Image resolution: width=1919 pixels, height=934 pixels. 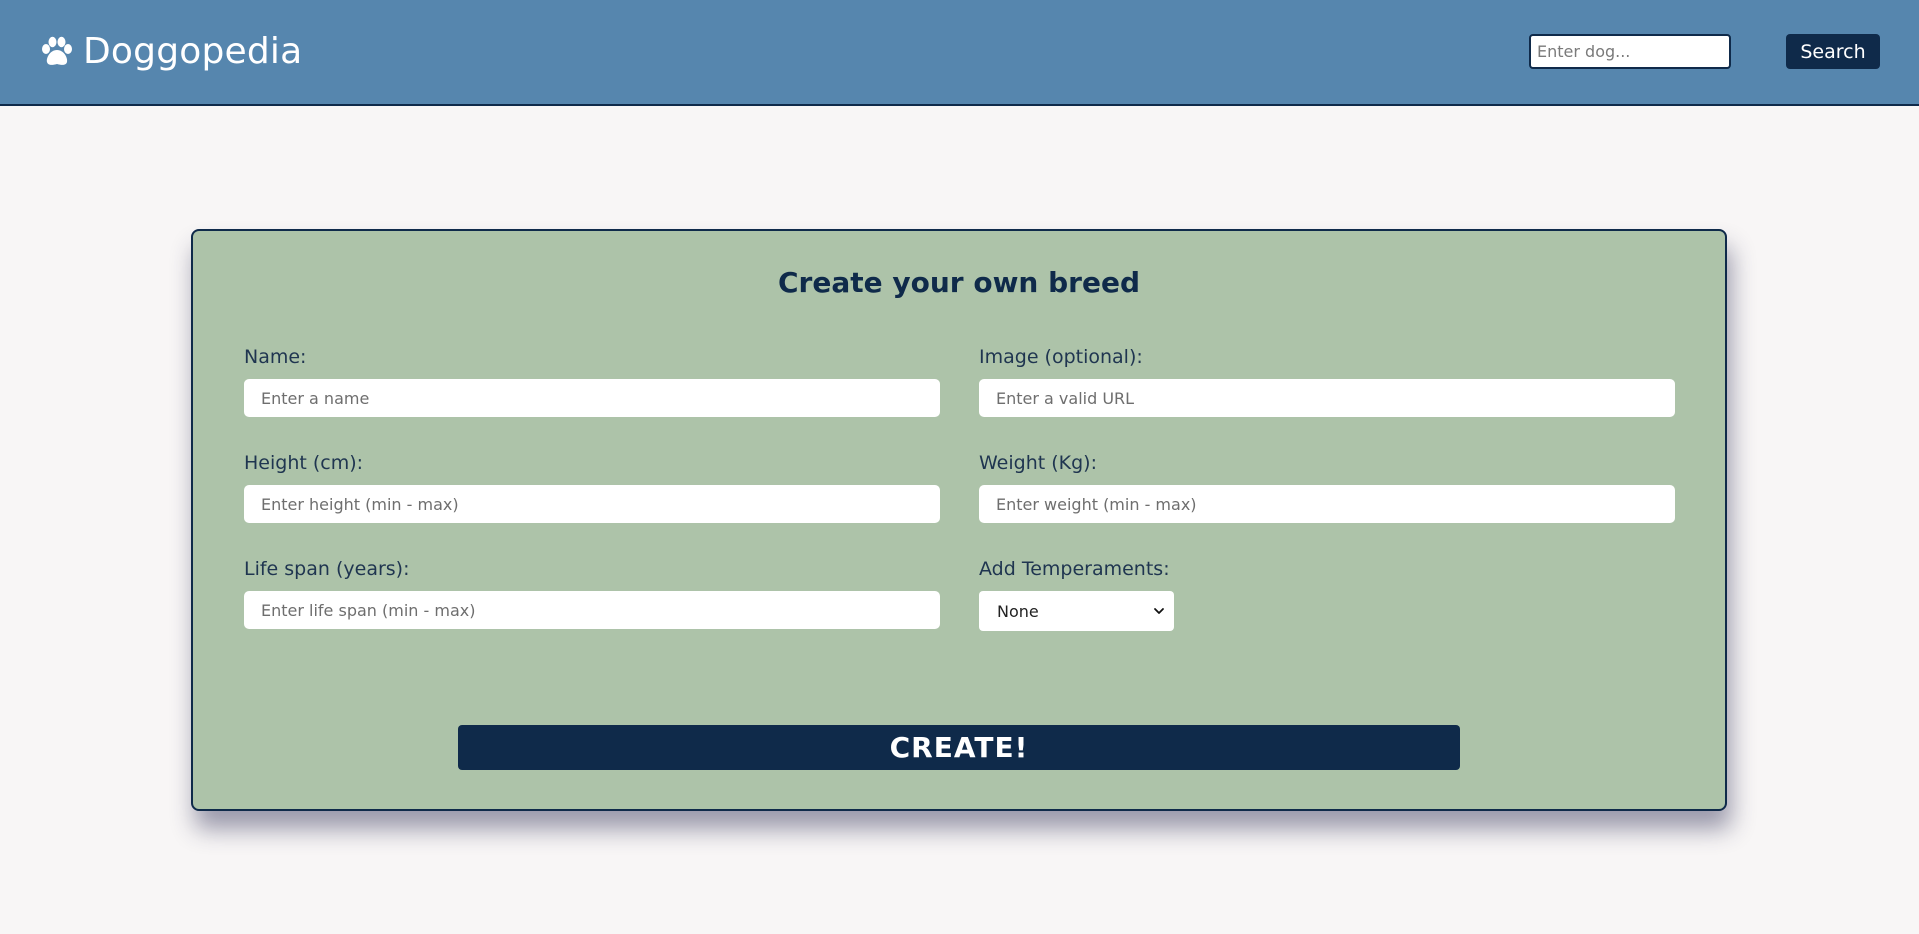 I want to click on chevron-down-icon, so click(x=1159, y=611).